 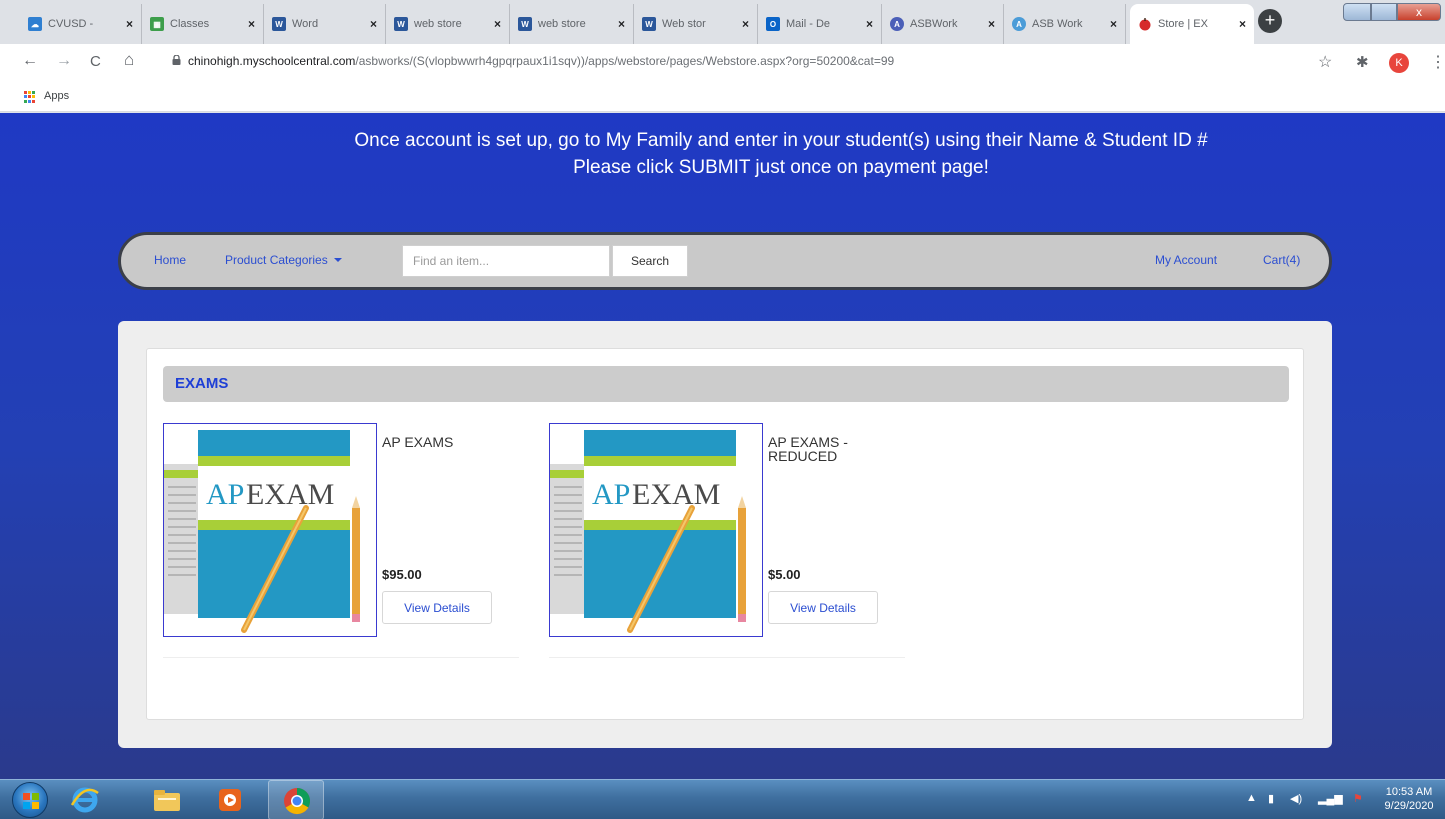 What do you see at coordinates (722, 799) in the screenshot?
I see `windows-taskbar: ▲ ▮ ◀) ▂▄▆ ⚑ 10:53 AM 9/29/2020` at bounding box center [722, 799].